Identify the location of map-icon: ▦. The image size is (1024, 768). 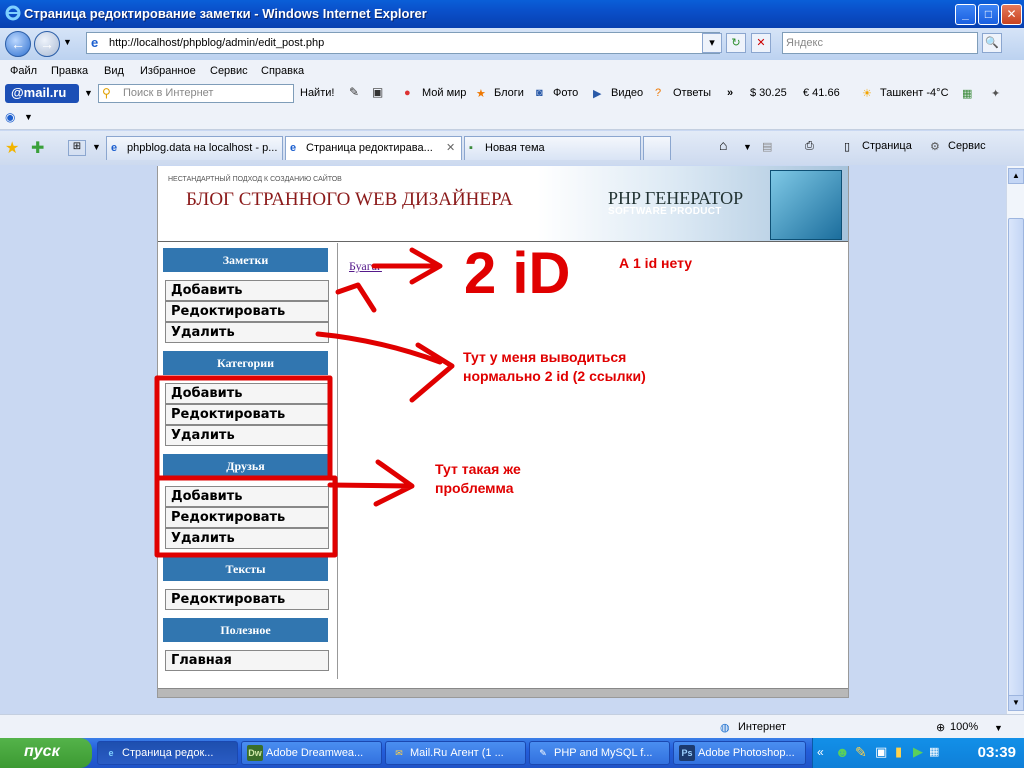
(967, 93).